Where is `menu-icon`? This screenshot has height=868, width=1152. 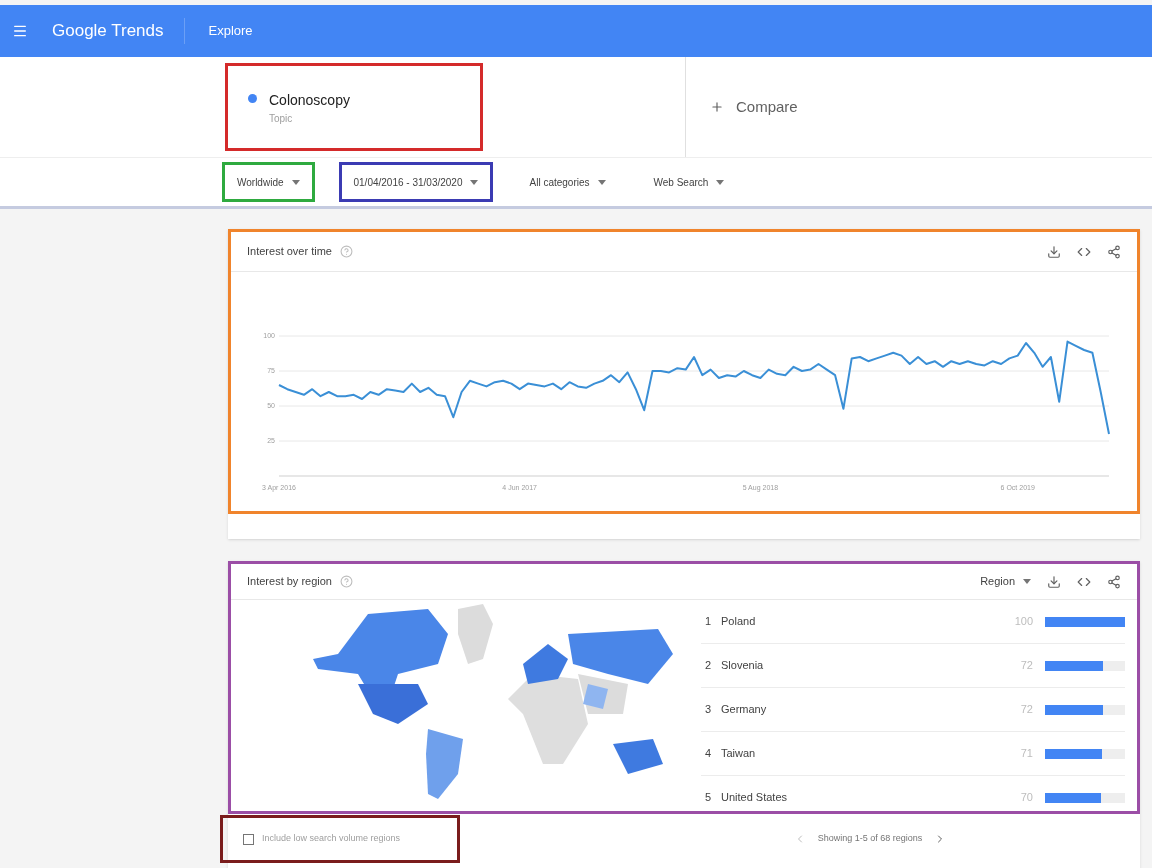
menu-icon is located at coordinates (20, 31).